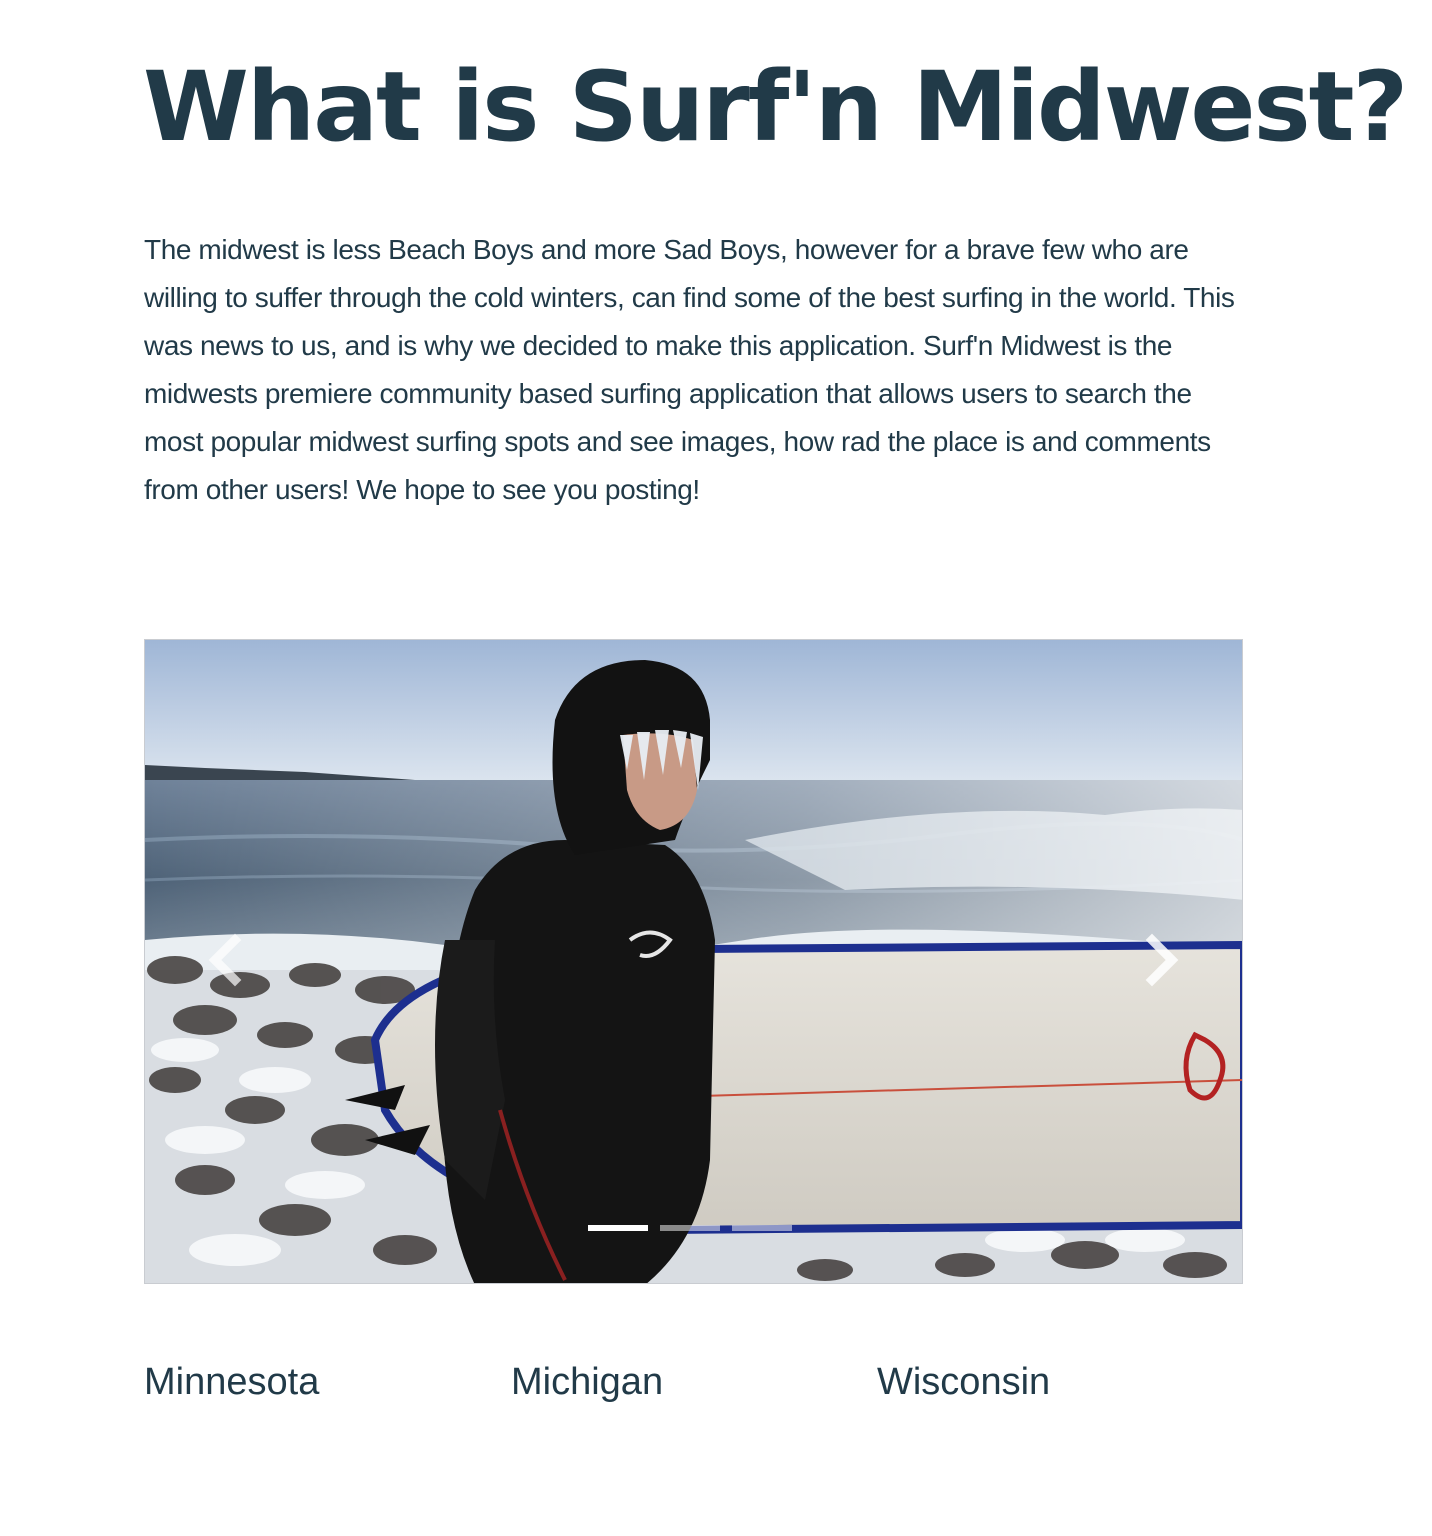  What do you see at coordinates (587, 1382) in the screenshot?
I see `state-link-michigan: Michigan` at bounding box center [587, 1382].